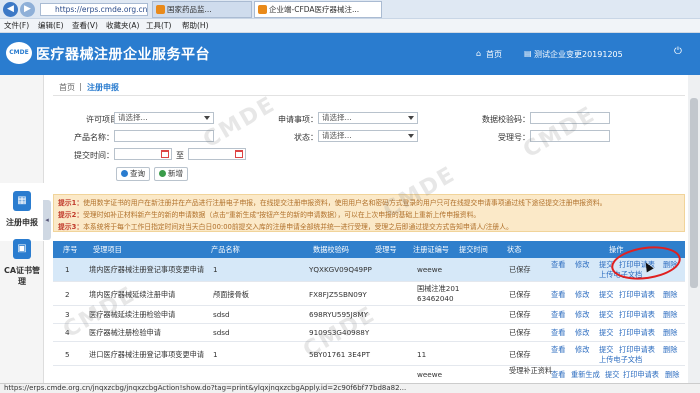 The image size is (700, 393). What do you see at coordinates (133, 174) in the screenshot?
I see `search-button: 查询` at bounding box center [133, 174].